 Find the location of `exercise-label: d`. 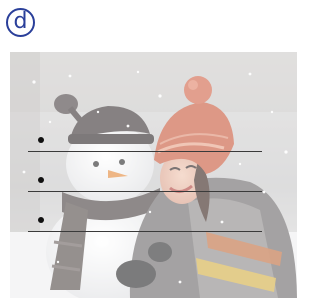

exercise-label: d is located at coordinates (20, 21).